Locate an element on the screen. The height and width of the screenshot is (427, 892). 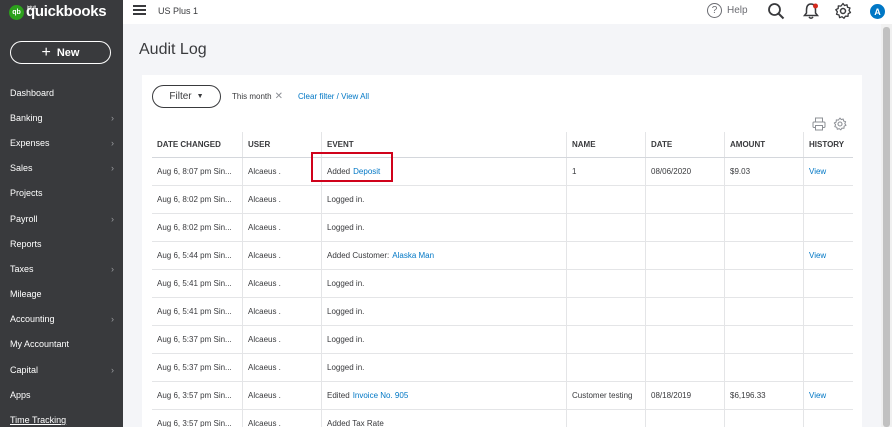
cell-amount: $9.03 is located at coordinates (764, 171).